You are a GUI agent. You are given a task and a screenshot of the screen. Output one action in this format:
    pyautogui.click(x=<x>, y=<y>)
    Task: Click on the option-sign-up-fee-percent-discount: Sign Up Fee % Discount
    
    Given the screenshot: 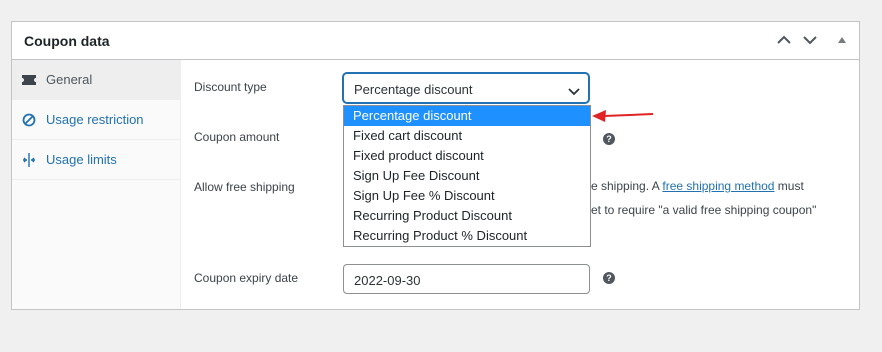 What is the action you would take?
    pyautogui.click(x=467, y=196)
    